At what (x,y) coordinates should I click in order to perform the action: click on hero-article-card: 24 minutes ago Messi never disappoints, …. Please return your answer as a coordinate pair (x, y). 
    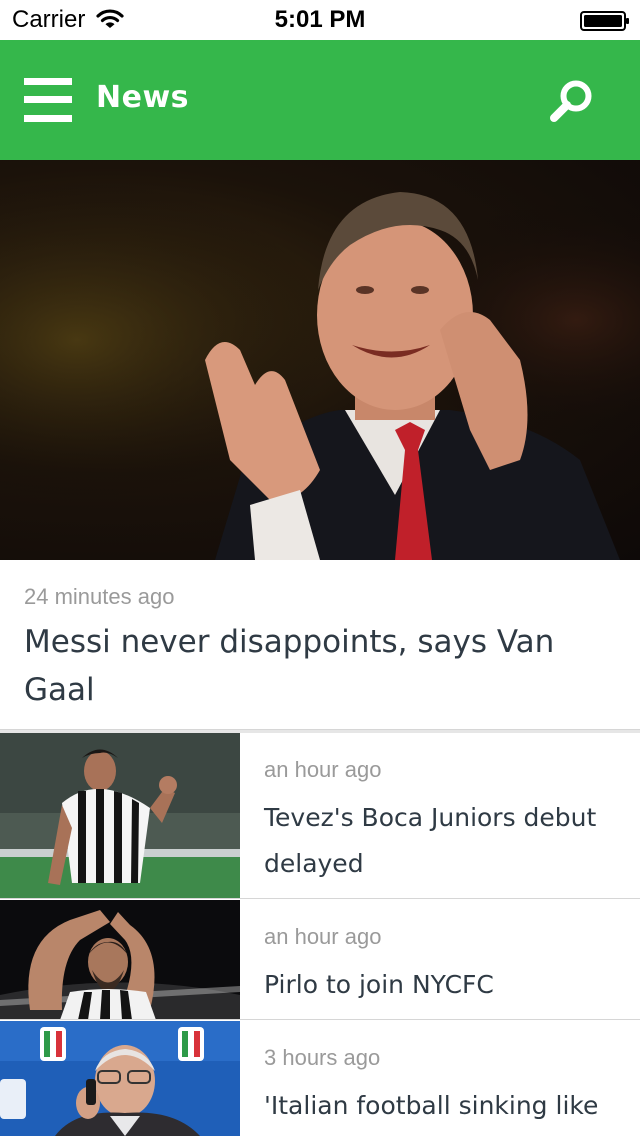
    Looking at the image, I should click on (320, 645).